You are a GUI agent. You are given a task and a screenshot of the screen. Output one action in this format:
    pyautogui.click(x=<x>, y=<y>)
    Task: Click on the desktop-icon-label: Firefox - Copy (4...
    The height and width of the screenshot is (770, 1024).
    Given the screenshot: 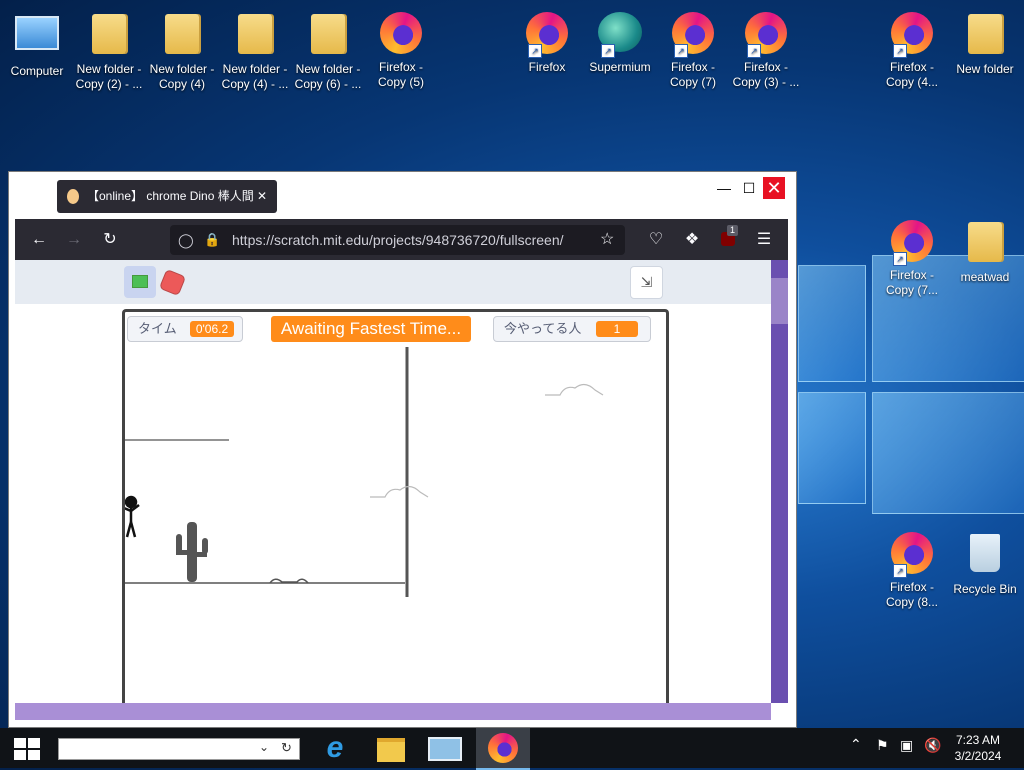 What is the action you would take?
    pyautogui.click(x=912, y=74)
    